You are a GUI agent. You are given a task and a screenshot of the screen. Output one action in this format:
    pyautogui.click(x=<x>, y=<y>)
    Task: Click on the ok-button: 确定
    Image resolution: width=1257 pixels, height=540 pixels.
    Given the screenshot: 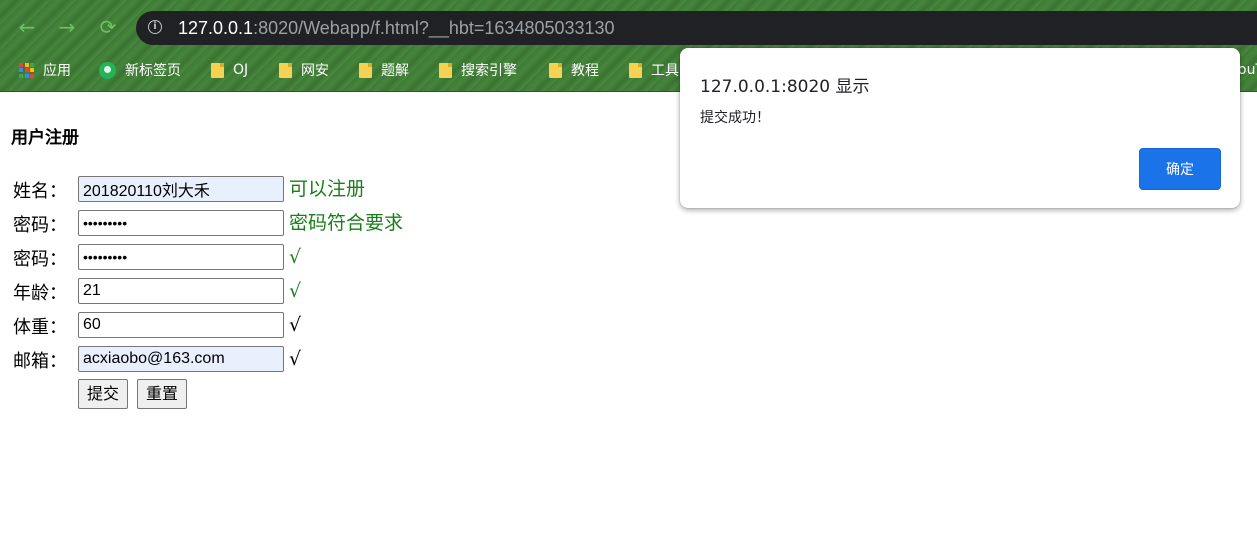 What is the action you would take?
    pyautogui.click(x=1180, y=169)
    